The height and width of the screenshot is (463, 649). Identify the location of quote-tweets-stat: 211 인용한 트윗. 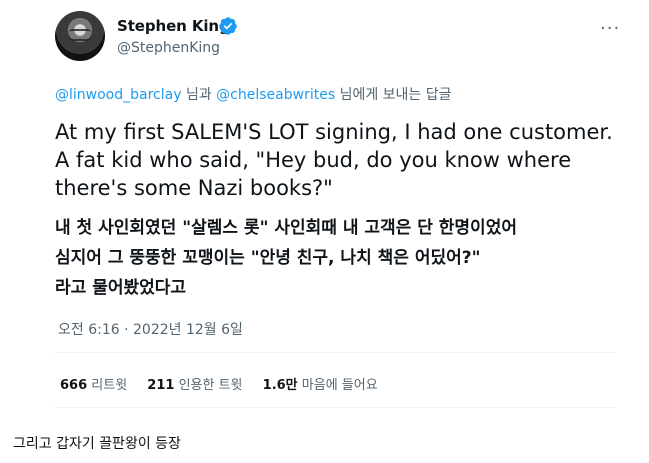
(194, 385).